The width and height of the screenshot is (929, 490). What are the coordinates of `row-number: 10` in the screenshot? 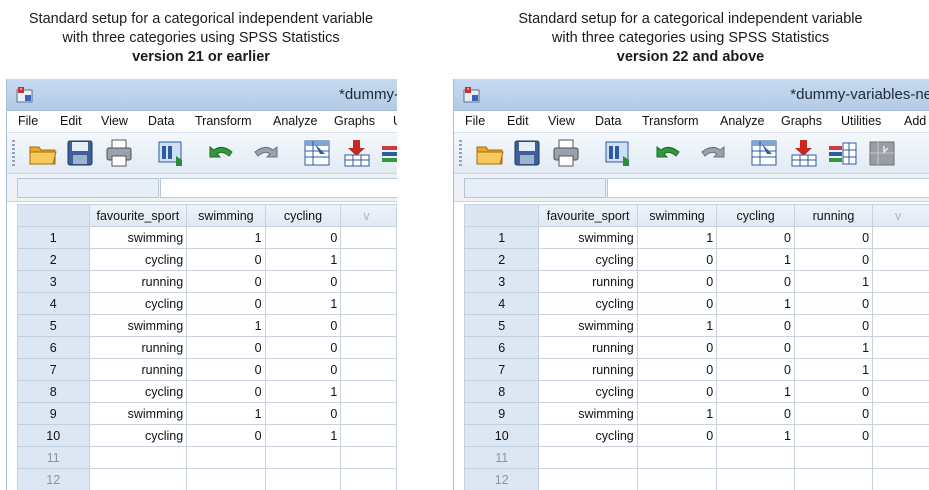 It's located at (501, 435).